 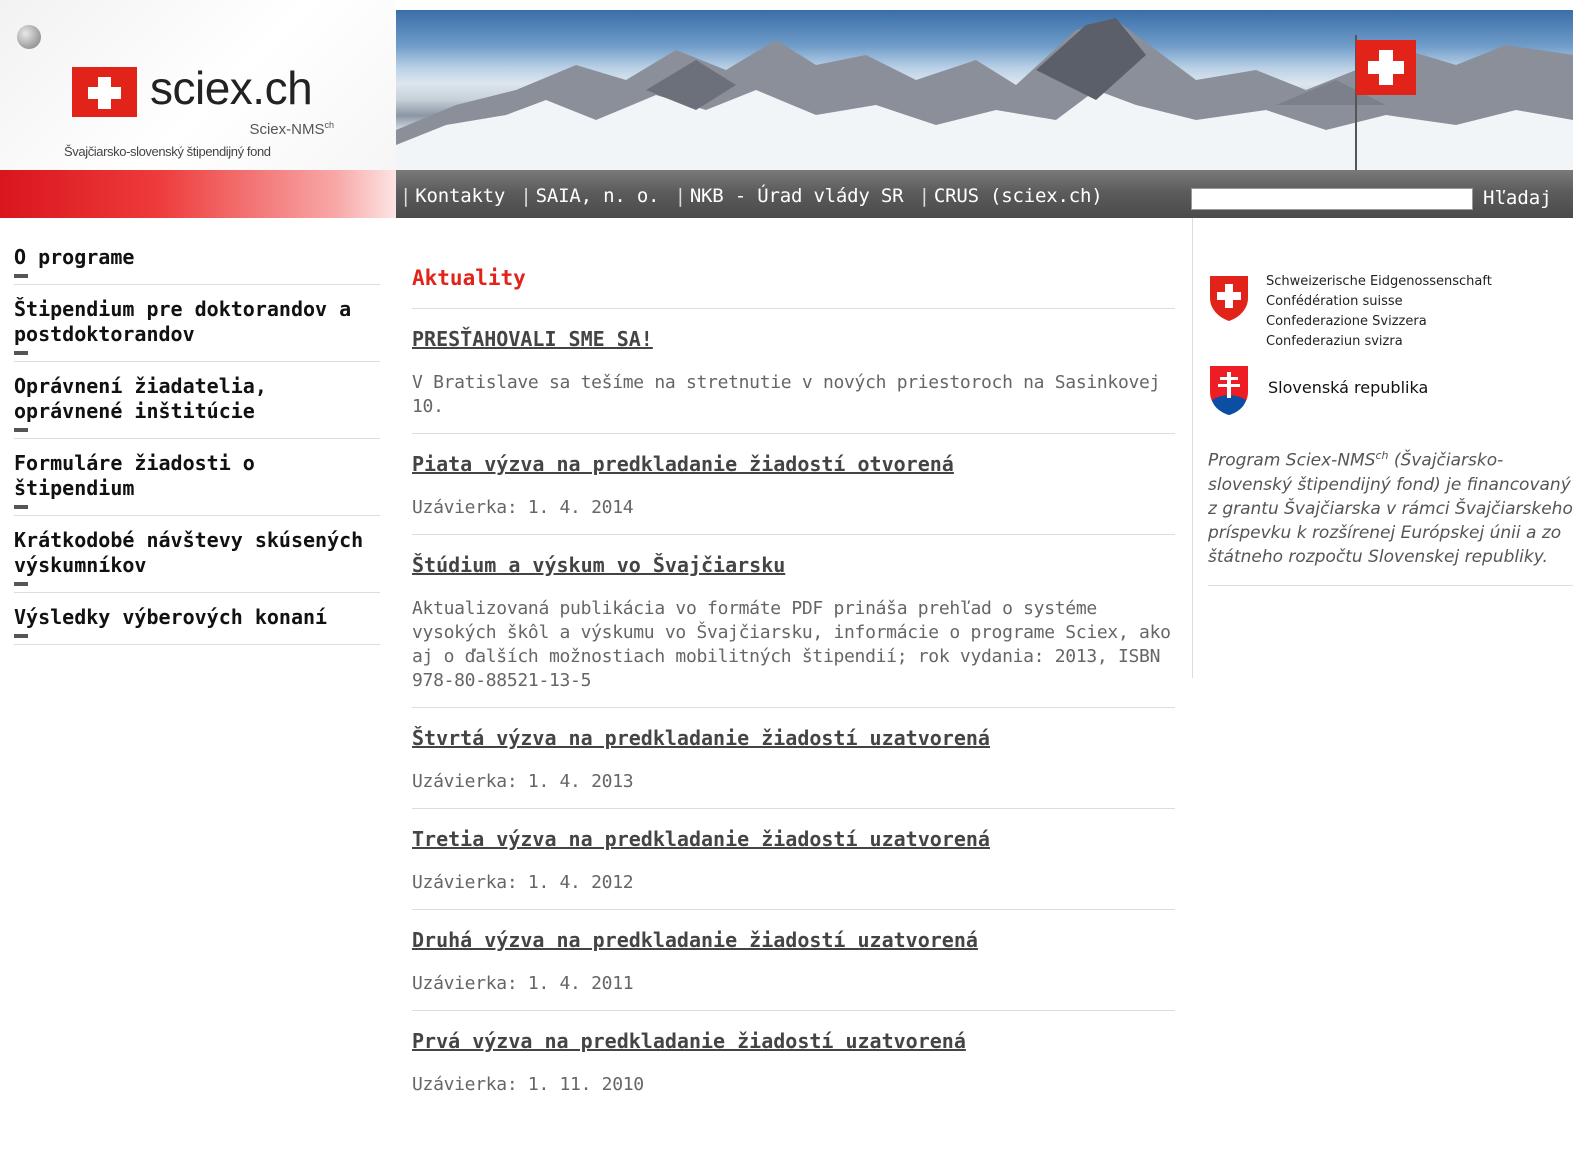 I want to click on news-body: Uzávierka: 1. 4. 2011, so click(x=523, y=983).